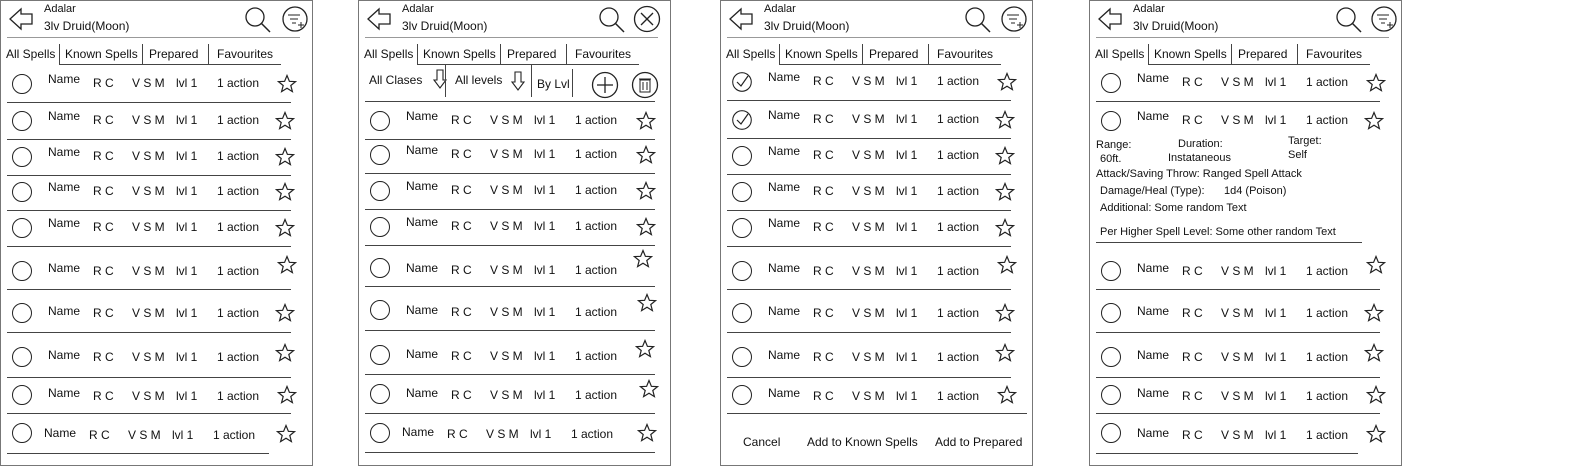 This screenshot has height=475, width=1595. Describe the element at coordinates (742, 82) in the screenshot. I see `radio-checked-icon` at that location.